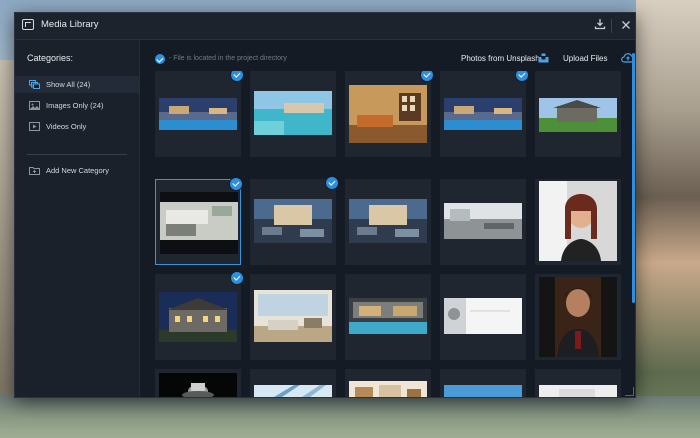  Describe the element at coordinates (325, 26) in the screenshot. I see `title-bar: Media Library` at that location.